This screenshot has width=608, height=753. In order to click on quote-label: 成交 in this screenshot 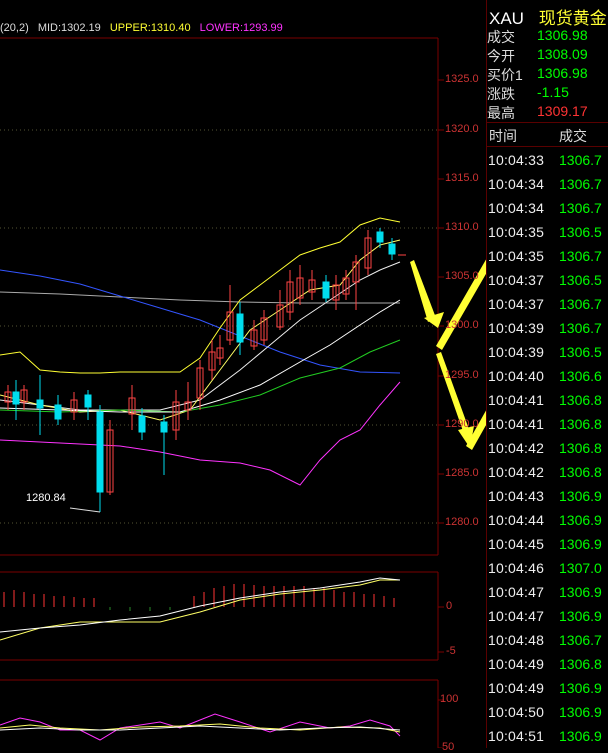, I will do `click(501, 37)`.